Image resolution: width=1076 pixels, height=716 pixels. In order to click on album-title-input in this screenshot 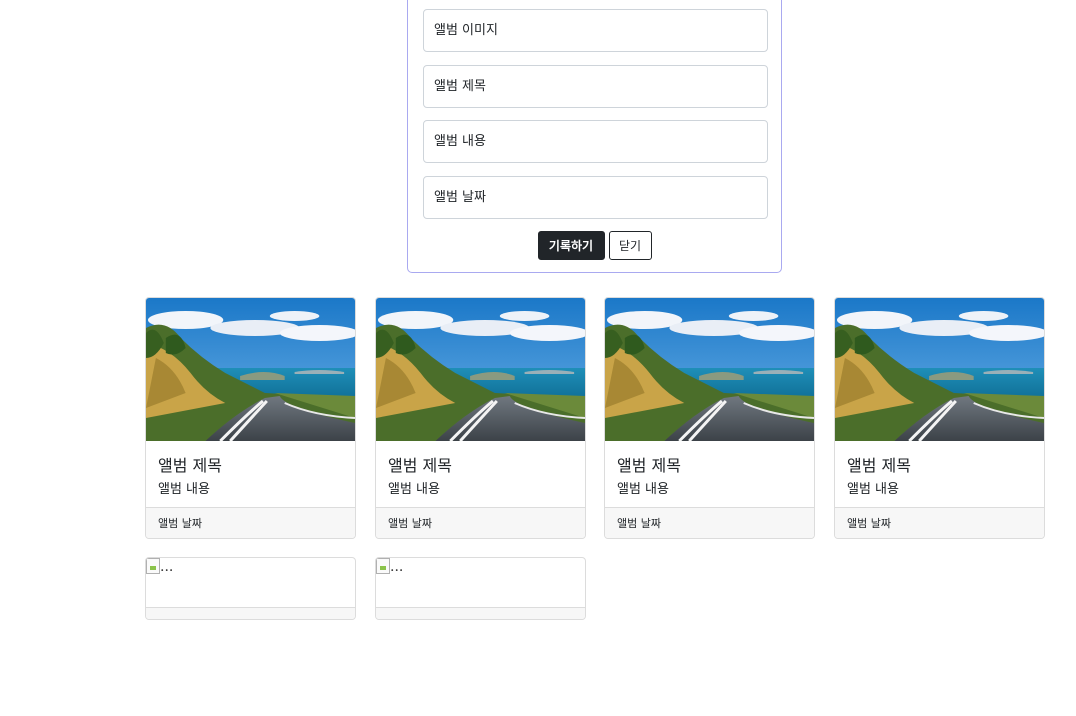, I will do `click(595, 86)`.